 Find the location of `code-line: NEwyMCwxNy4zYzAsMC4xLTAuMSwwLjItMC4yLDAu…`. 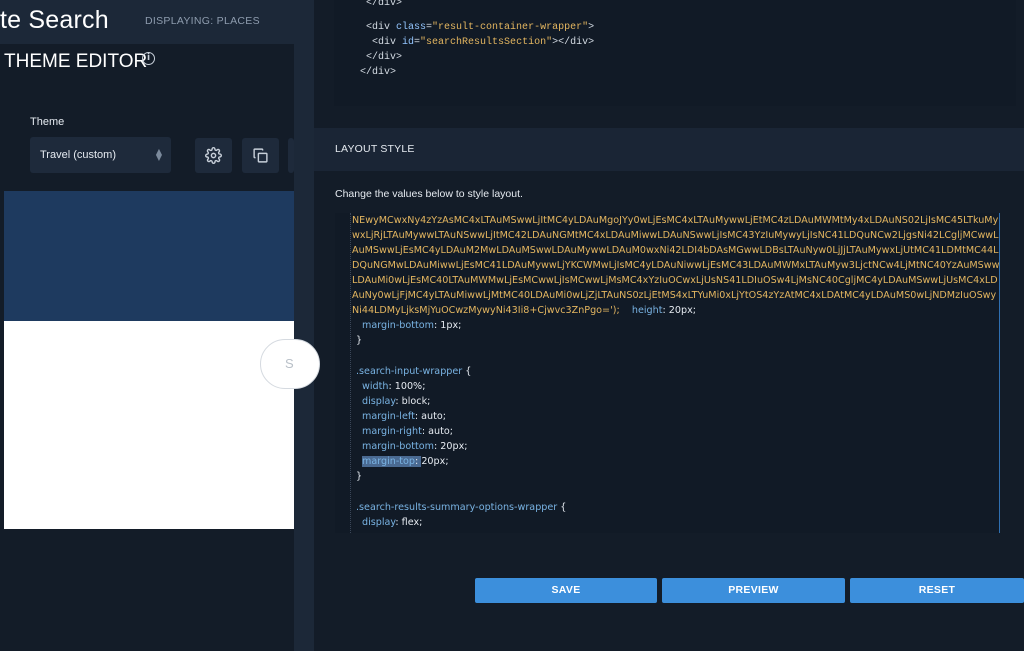

code-line: NEwyMCwxNy4zYzAsMC4xLTAuMSwwLjItMC4yLDAu… is located at coordinates (675, 220).